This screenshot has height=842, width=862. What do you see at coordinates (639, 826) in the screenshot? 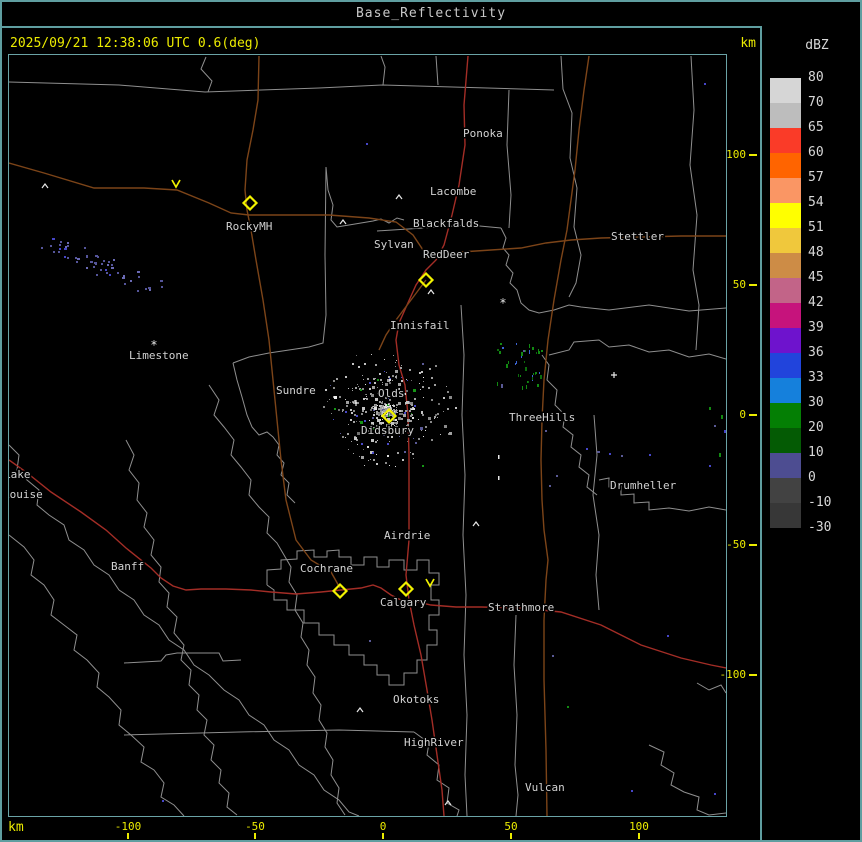
I see `x-axis-tick-label: 100` at bounding box center [639, 826].